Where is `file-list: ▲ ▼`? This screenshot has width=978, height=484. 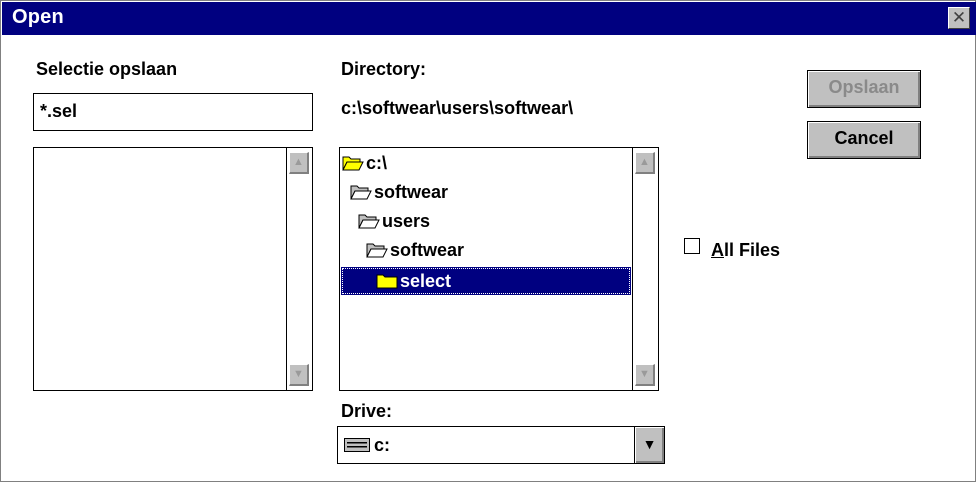 file-list: ▲ ▼ is located at coordinates (173, 269).